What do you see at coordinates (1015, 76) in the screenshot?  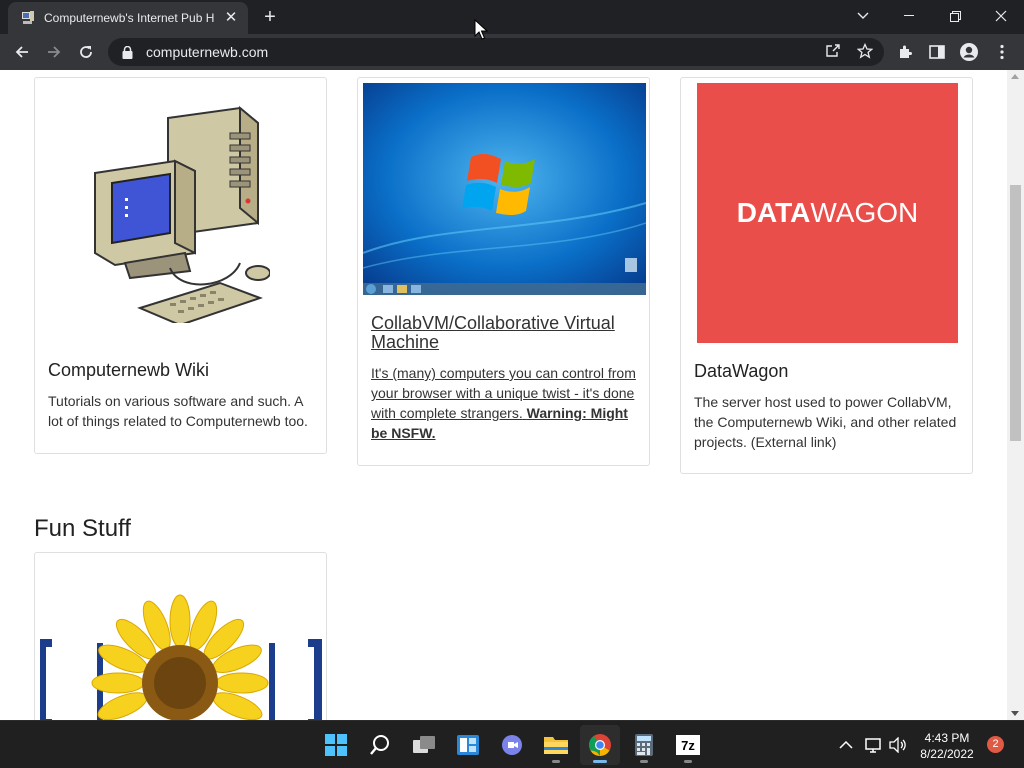 I see `scroll-up-arrow-icon` at bounding box center [1015, 76].